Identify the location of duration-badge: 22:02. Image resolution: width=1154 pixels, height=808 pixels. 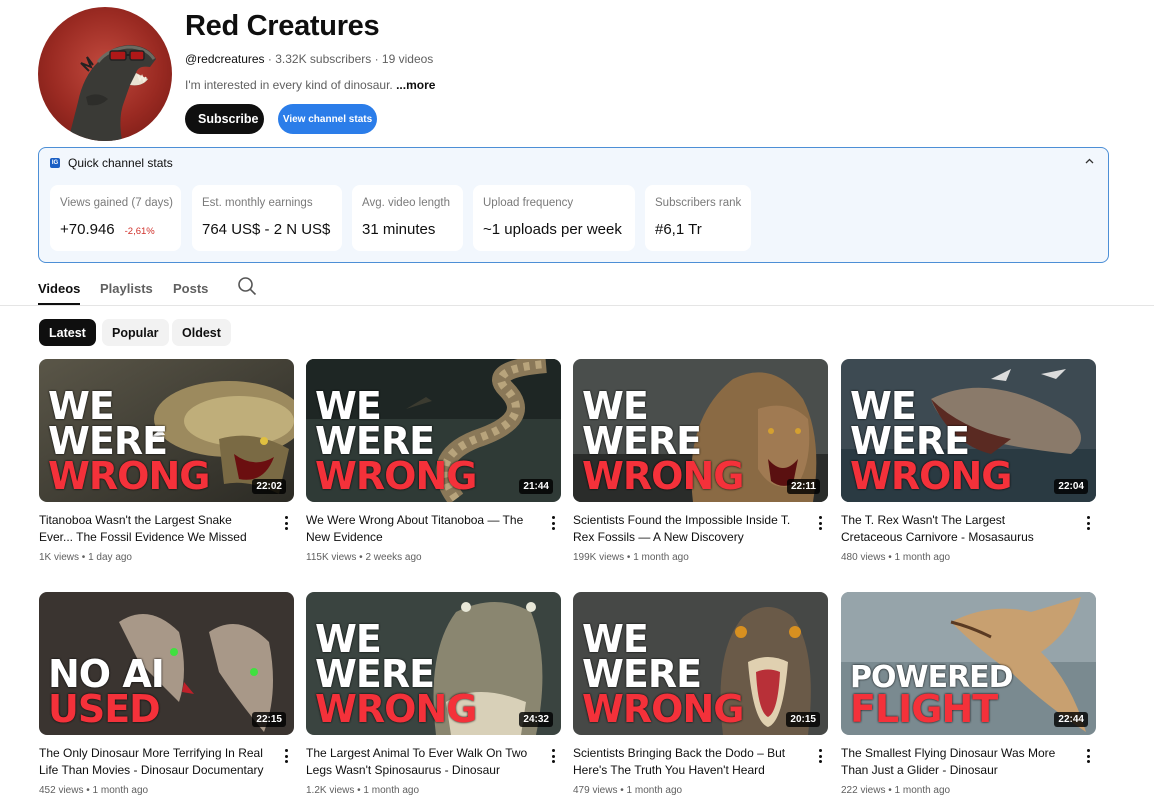
(269, 486).